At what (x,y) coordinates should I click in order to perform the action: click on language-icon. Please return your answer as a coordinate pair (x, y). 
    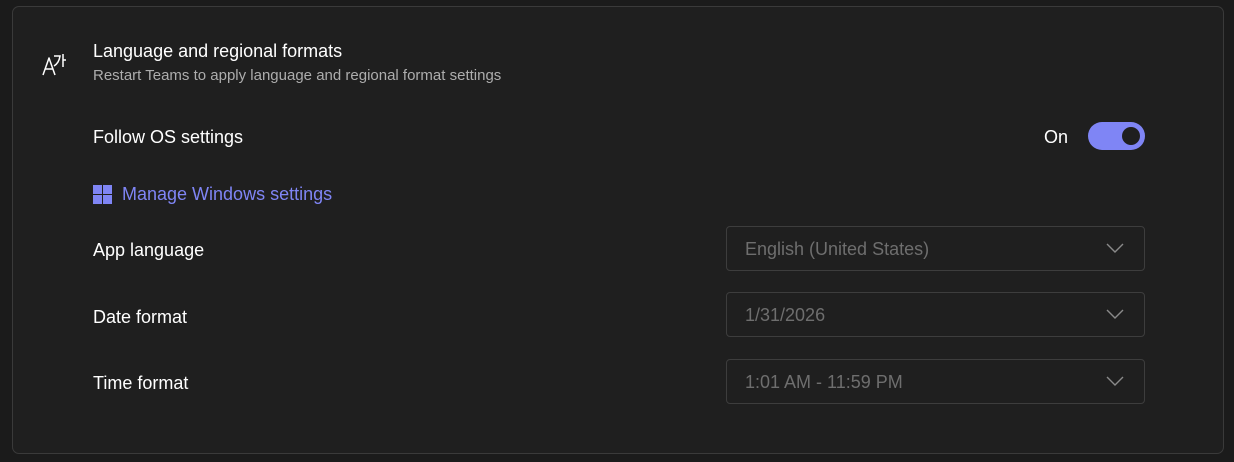
    Looking at the image, I should click on (54, 65).